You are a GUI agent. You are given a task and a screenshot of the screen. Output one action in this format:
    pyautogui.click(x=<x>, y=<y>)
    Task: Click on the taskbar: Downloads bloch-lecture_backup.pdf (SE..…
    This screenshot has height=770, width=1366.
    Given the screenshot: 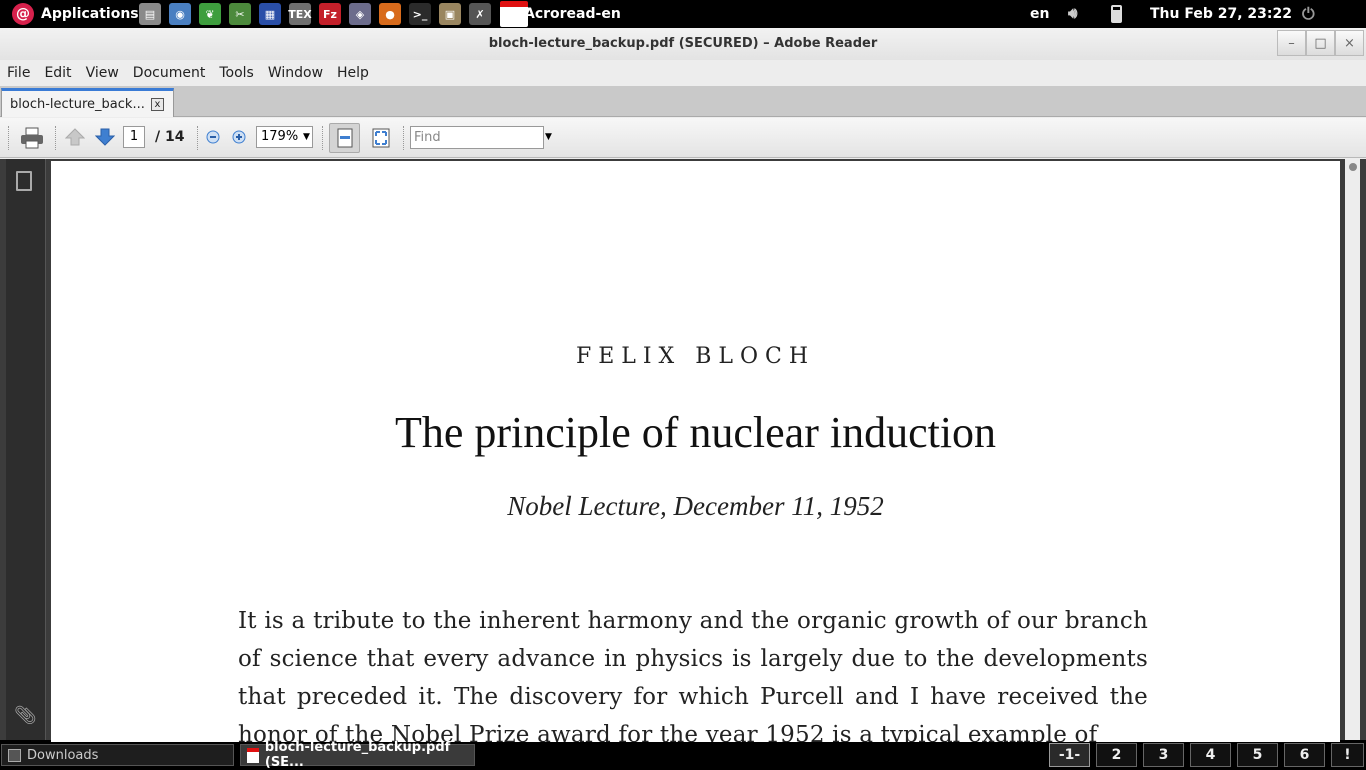 What is the action you would take?
    pyautogui.click(x=683, y=755)
    